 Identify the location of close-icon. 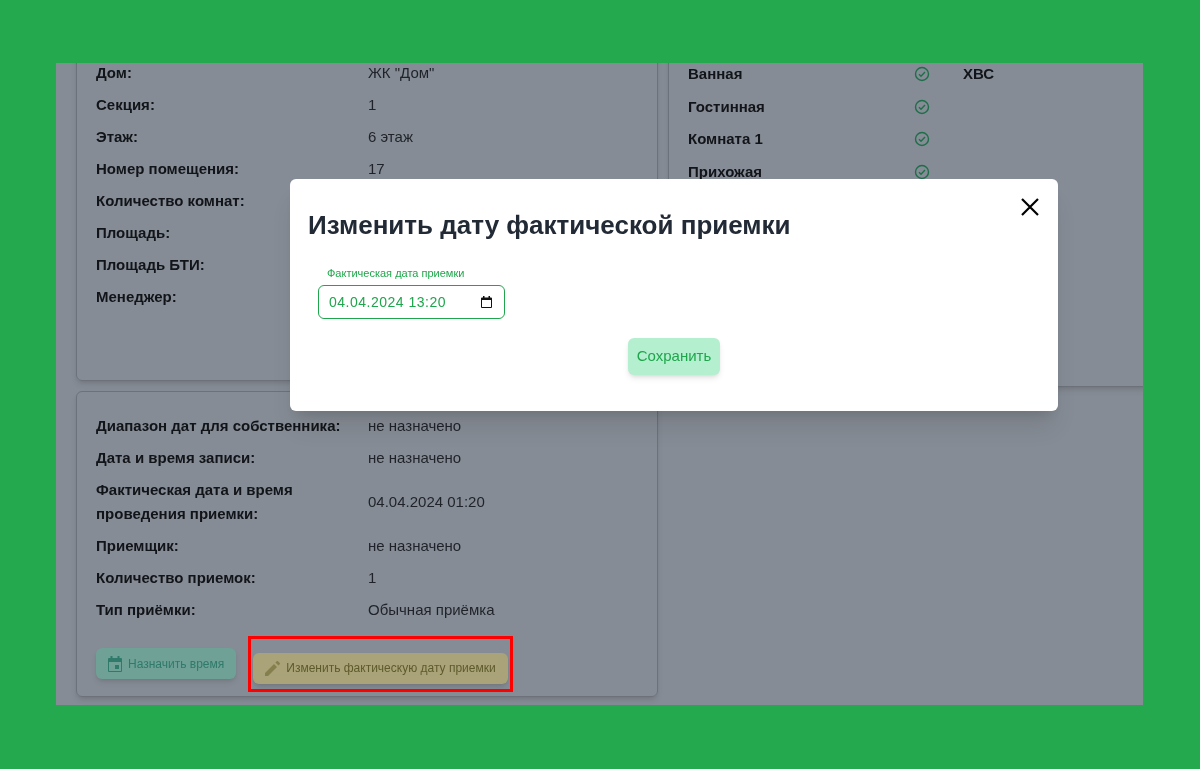
(1030, 207).